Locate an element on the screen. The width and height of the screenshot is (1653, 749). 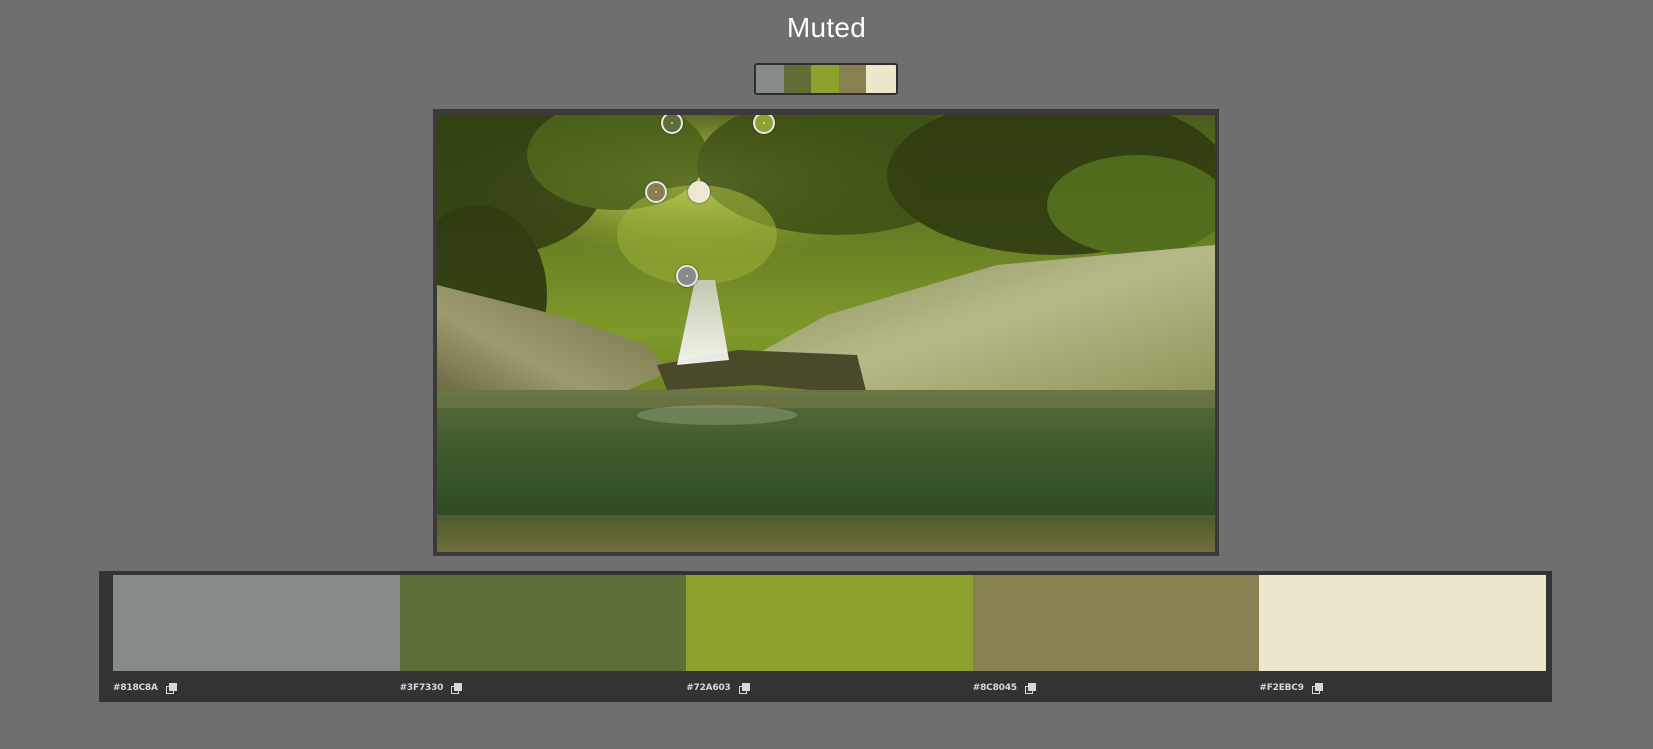
palette-labels: #818C8A #3F7330 #72A603 #8C8045 #F2EBC9 is located at coordinates (829, 688).